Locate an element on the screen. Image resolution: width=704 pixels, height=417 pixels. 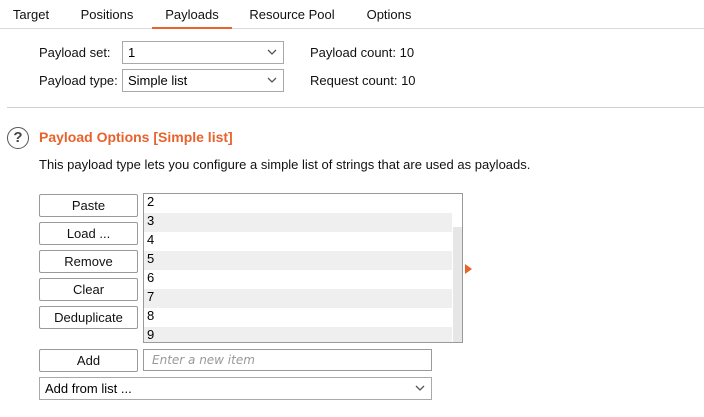
payload-set-select: 1 is located at coordinates (203, 52).